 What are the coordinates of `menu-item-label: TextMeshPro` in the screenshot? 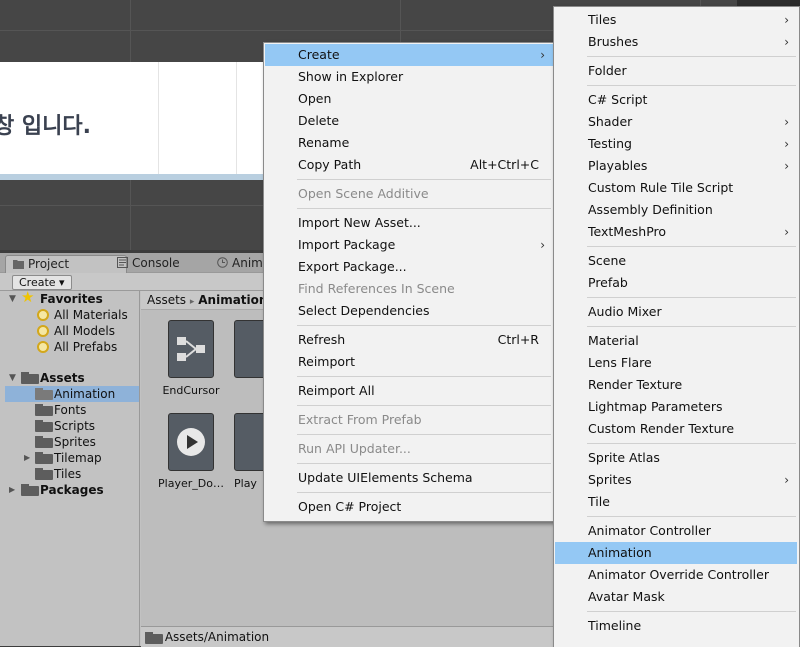 It's located at (627, 231).